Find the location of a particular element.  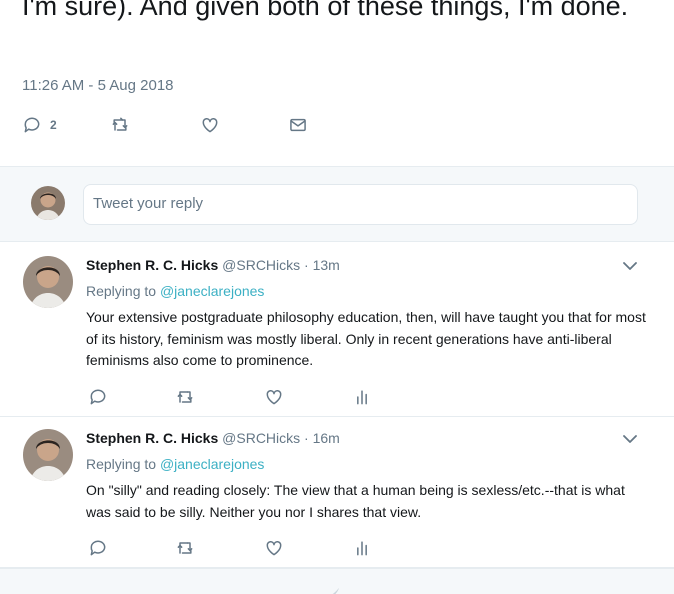

timeline-end is located at coordinates (337, 581).